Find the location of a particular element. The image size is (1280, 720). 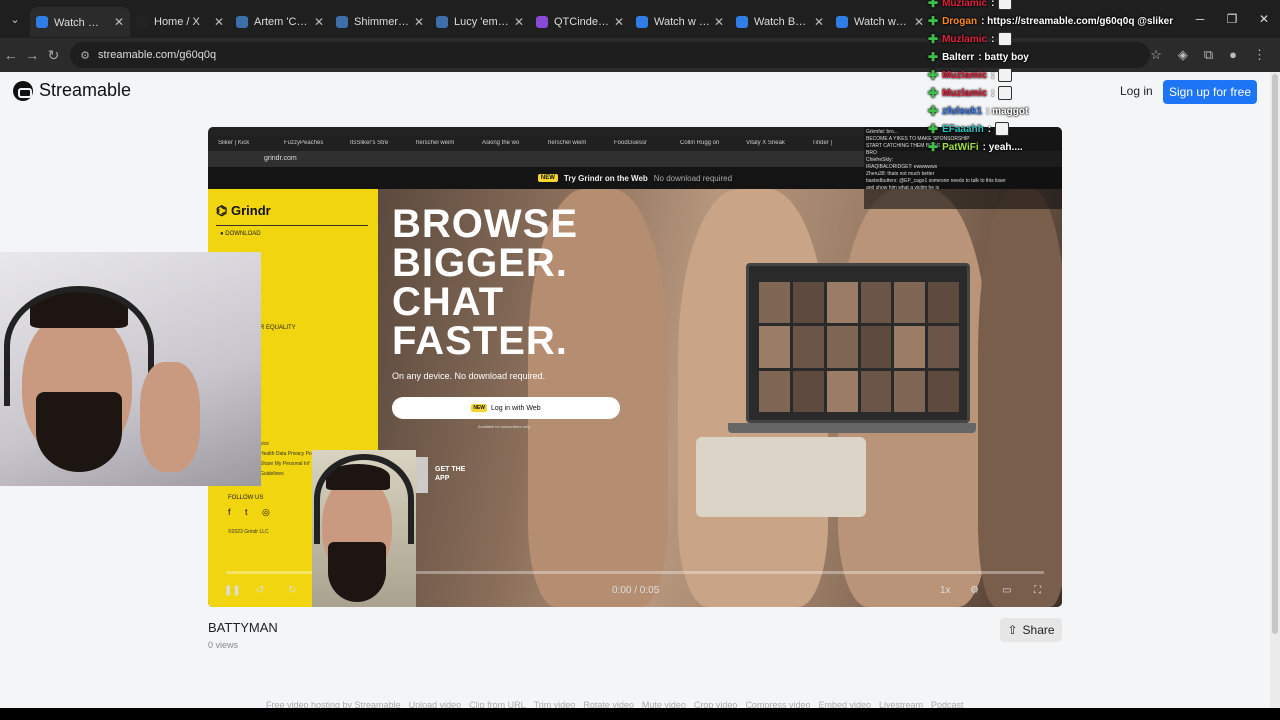

chat-username: Balterr is located at coordinates (958, 57).